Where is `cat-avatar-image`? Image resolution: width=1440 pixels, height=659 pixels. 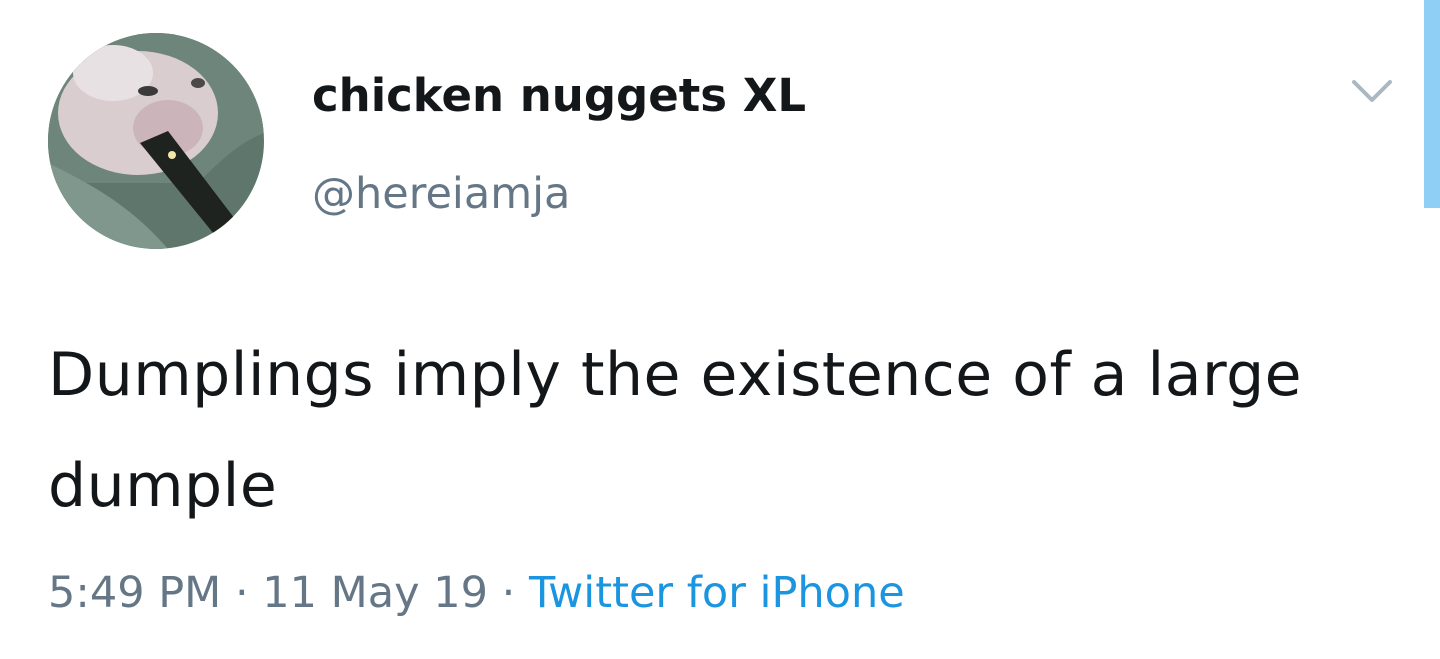
cat-avatar-image is located at coordinates (156, 141).